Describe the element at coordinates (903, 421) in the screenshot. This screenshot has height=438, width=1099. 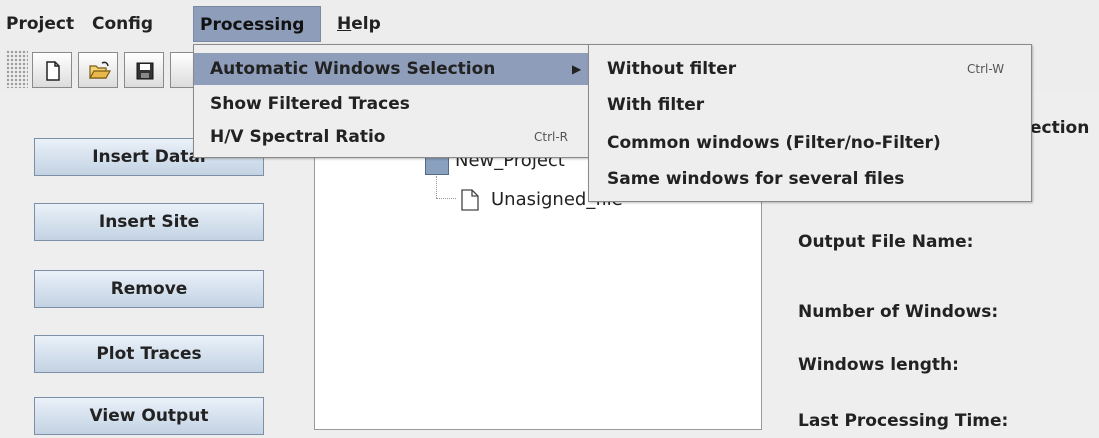
I see `last-processing-time-label: Last Processing Time:` at that location.